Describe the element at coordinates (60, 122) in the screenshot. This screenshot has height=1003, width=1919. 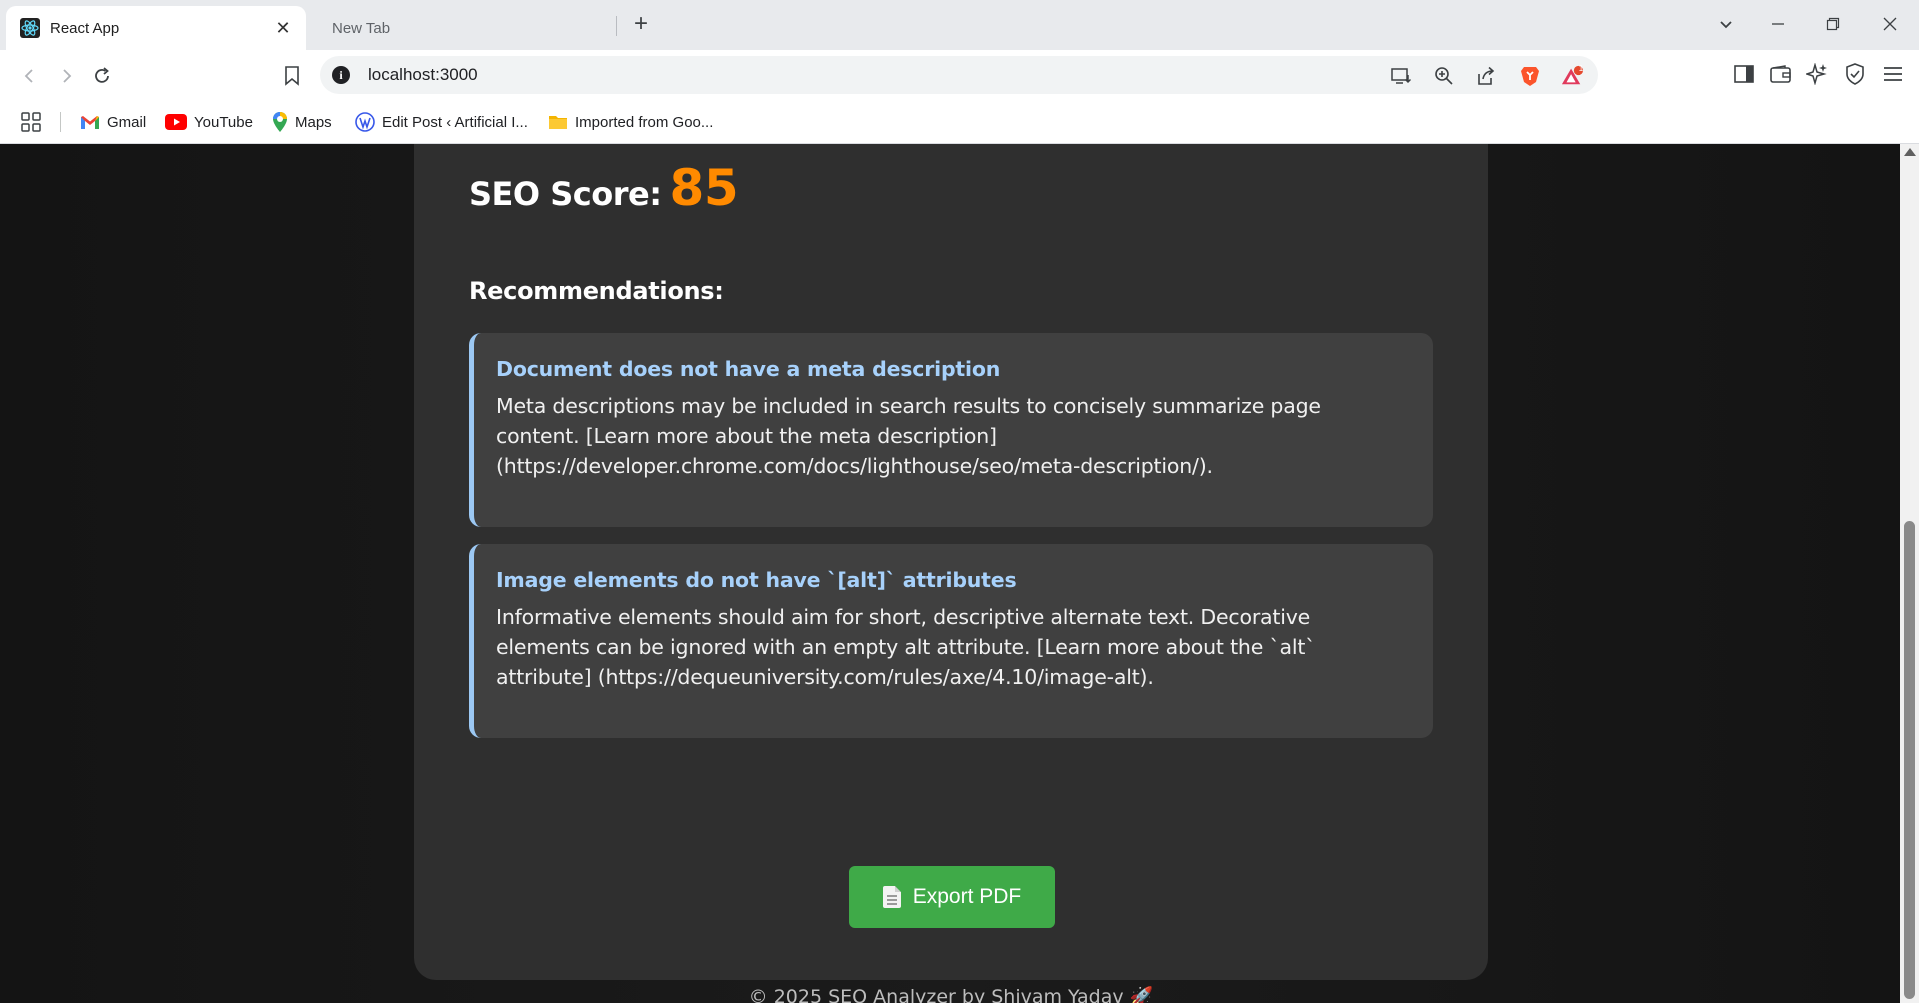
I see `bookmarks-divider` at that location.